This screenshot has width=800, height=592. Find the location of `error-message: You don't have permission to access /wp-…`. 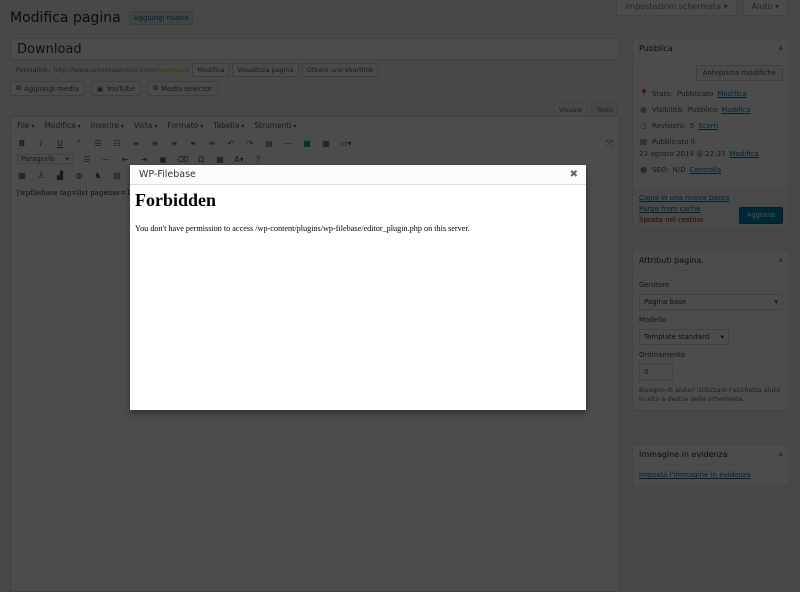

error-message: You don't have permission to access /wp-… is located at coordinates (302, 228).